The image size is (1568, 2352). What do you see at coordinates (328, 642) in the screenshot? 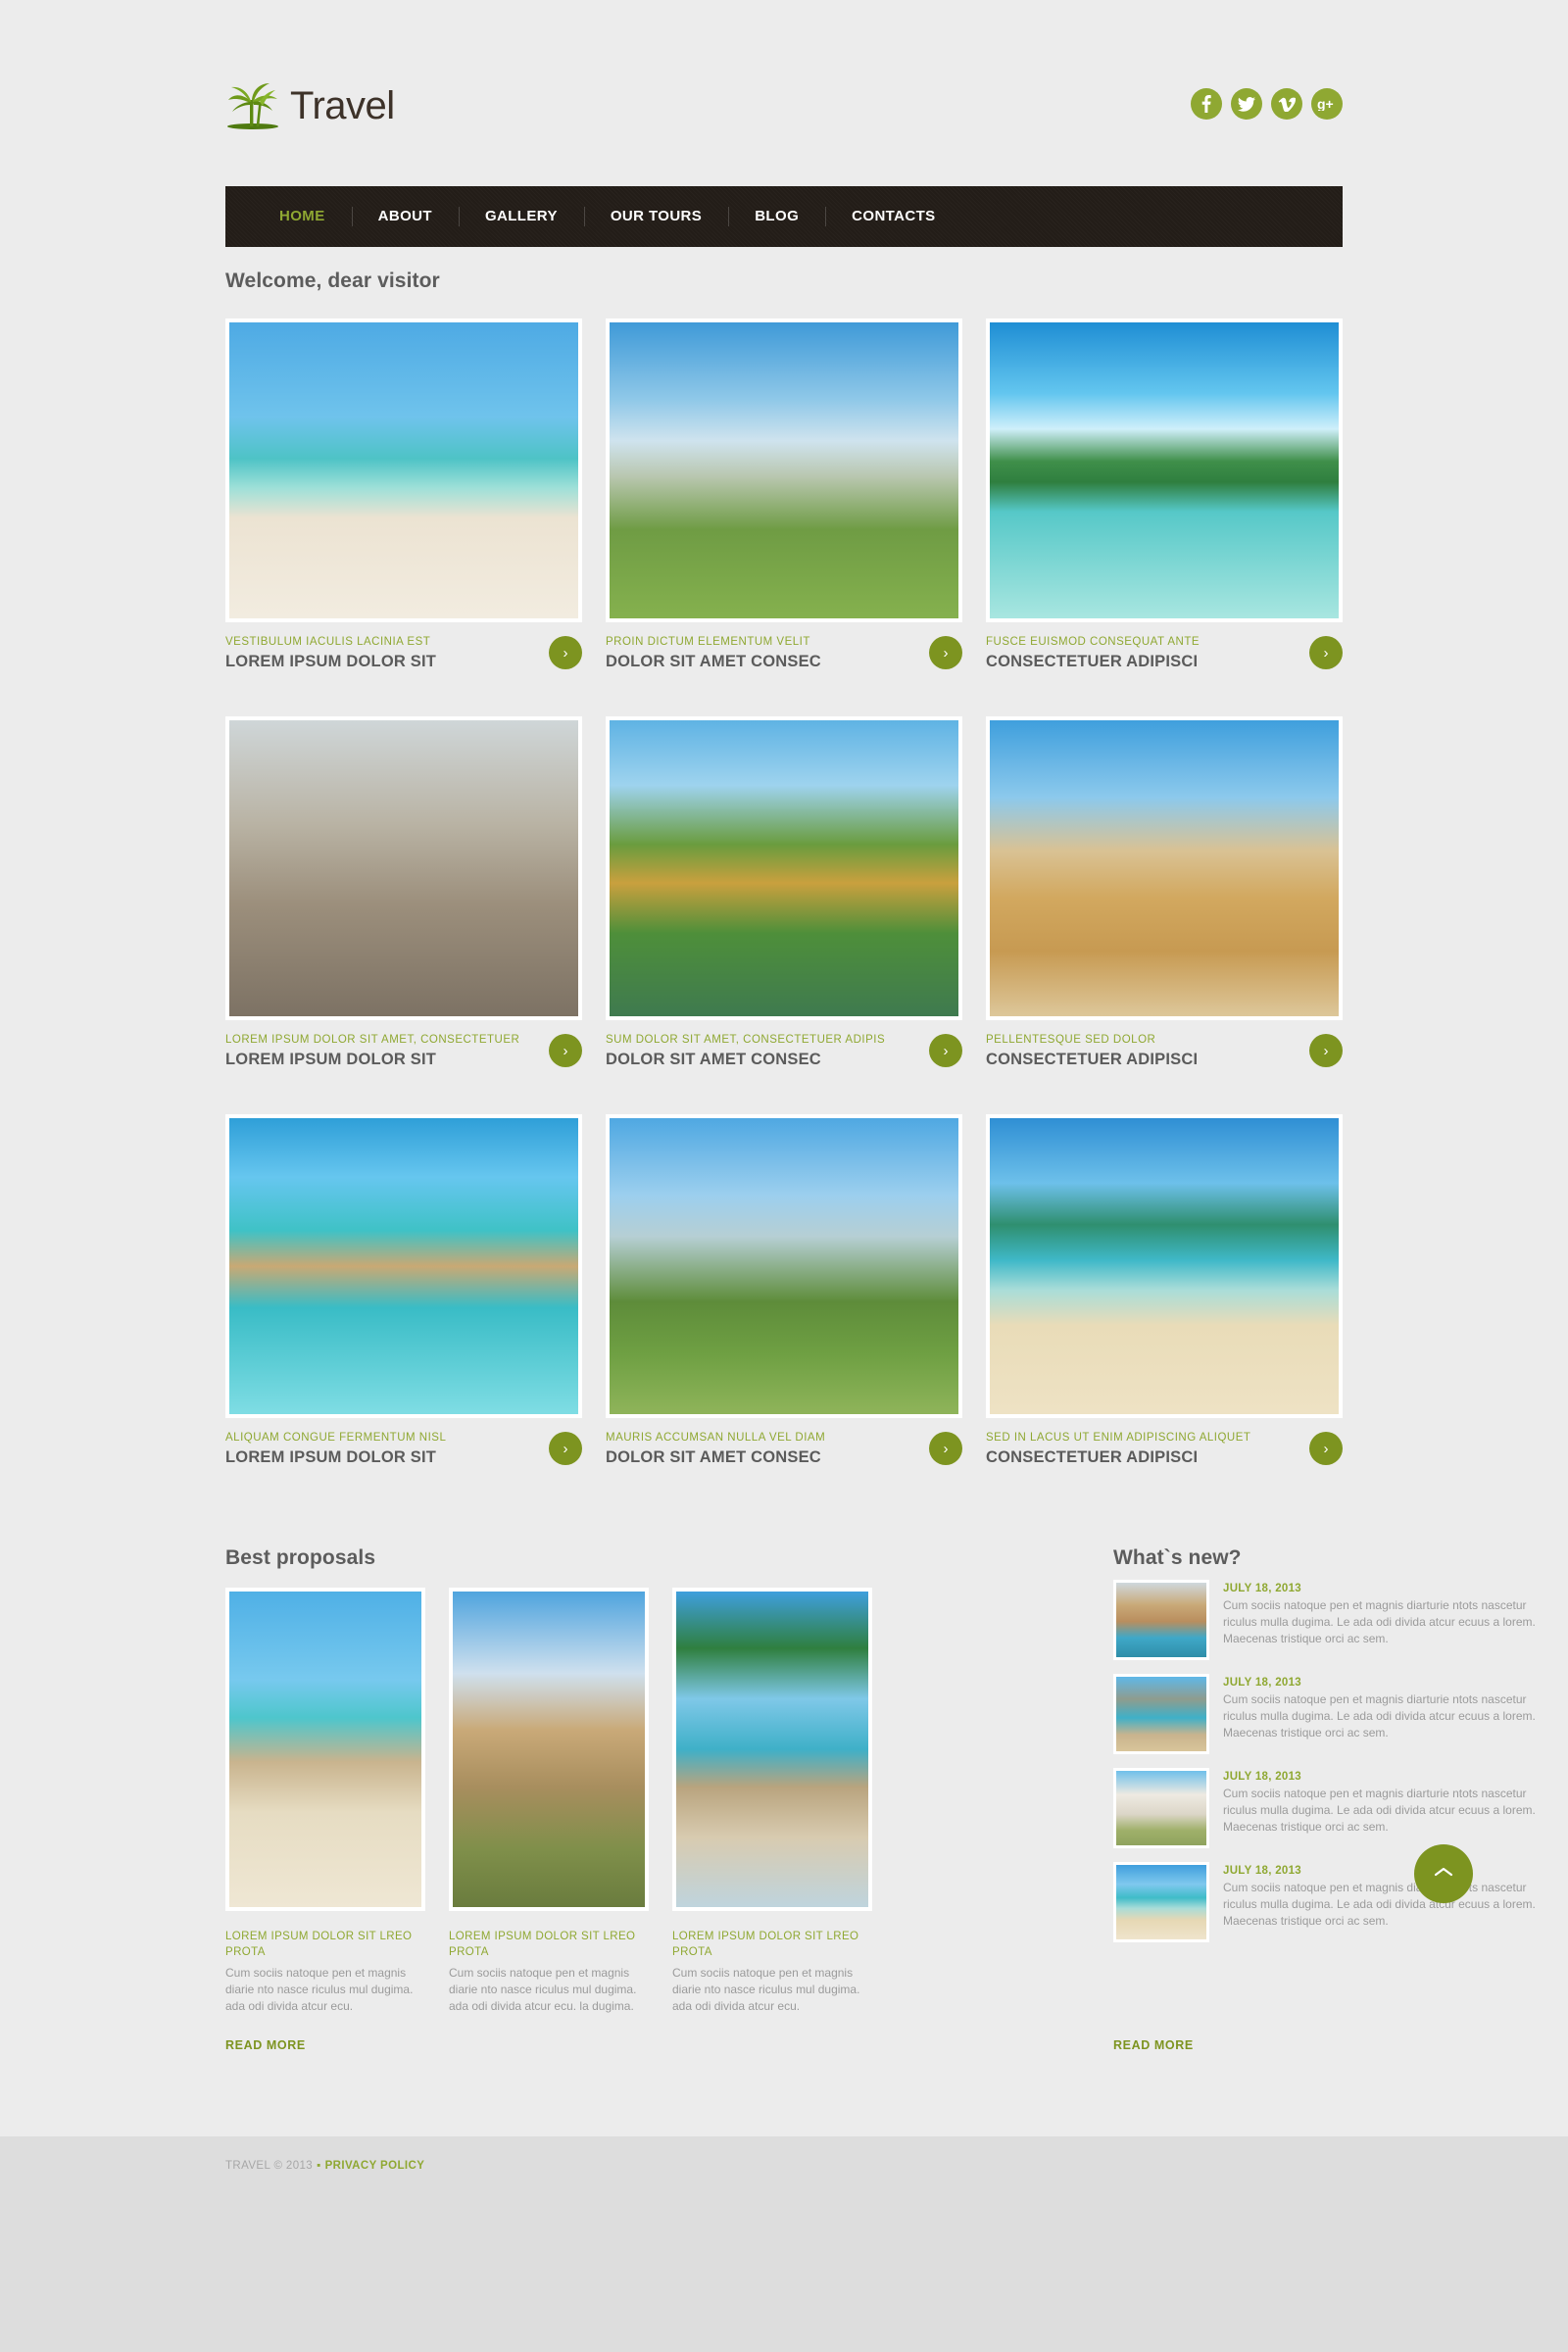
I see `gallery-card-subtitle: VESTIBULUM IACULIS LACINIA EST` at bounding box center [328, 642].